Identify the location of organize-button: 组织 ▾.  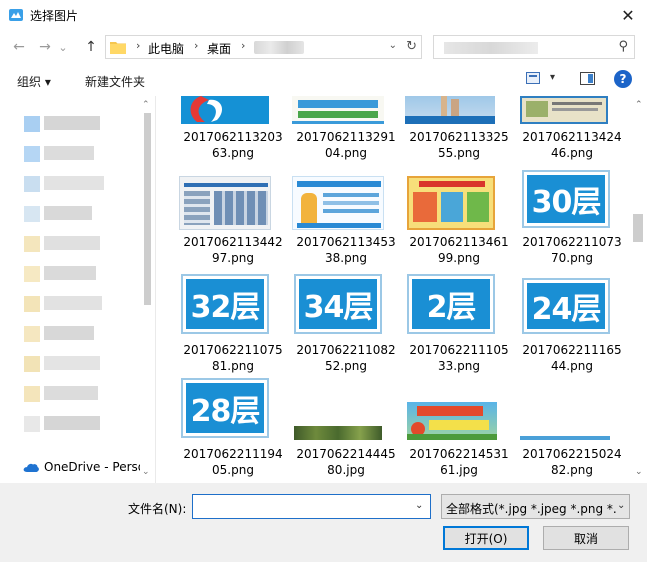
(34, 81).